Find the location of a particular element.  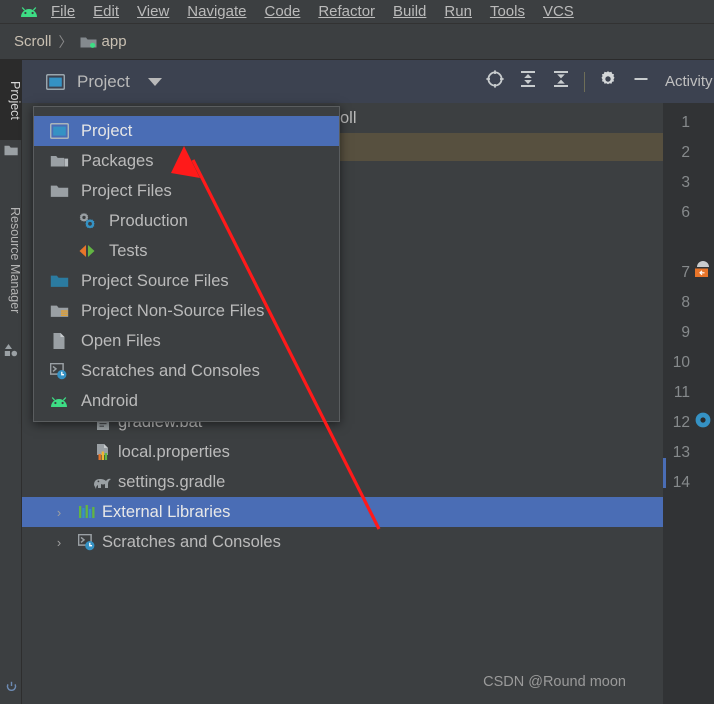

tree-row-label: settings.gradle is located at coordinates (172, 481).